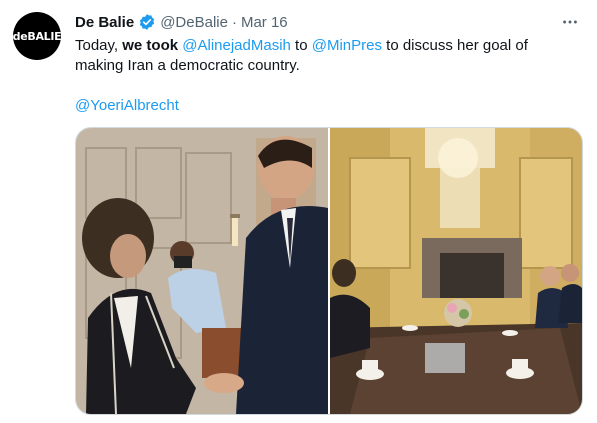 The height and width of the screenshot is (423, 597). Describe the element at coordinates (347, 45) in the screenshot. I see `mention-link: @MinPres` at that location.